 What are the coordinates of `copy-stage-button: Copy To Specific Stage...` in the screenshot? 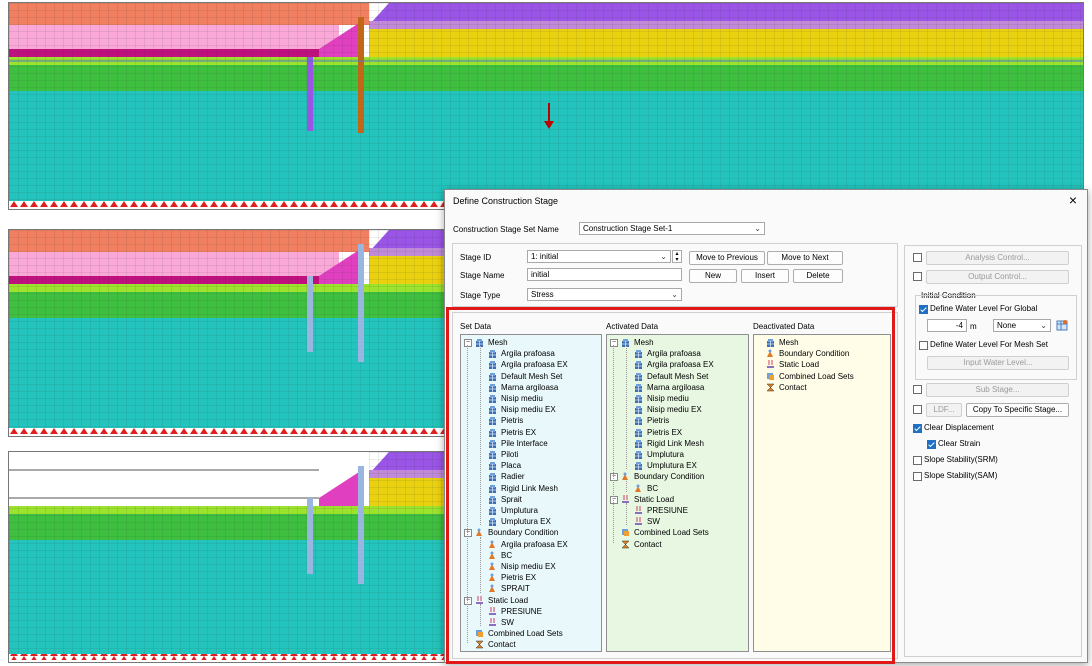 It's located at (1017, 410).